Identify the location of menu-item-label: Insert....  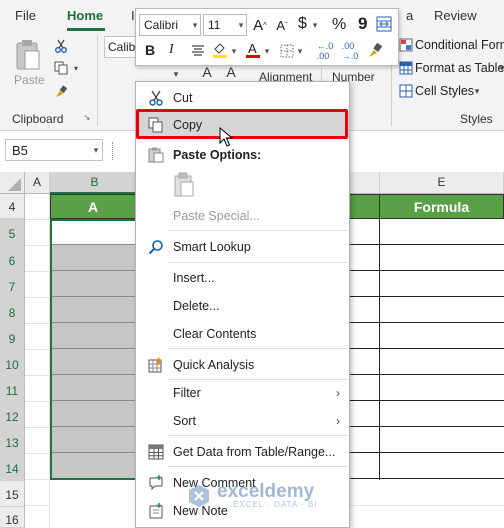
(194, 278).